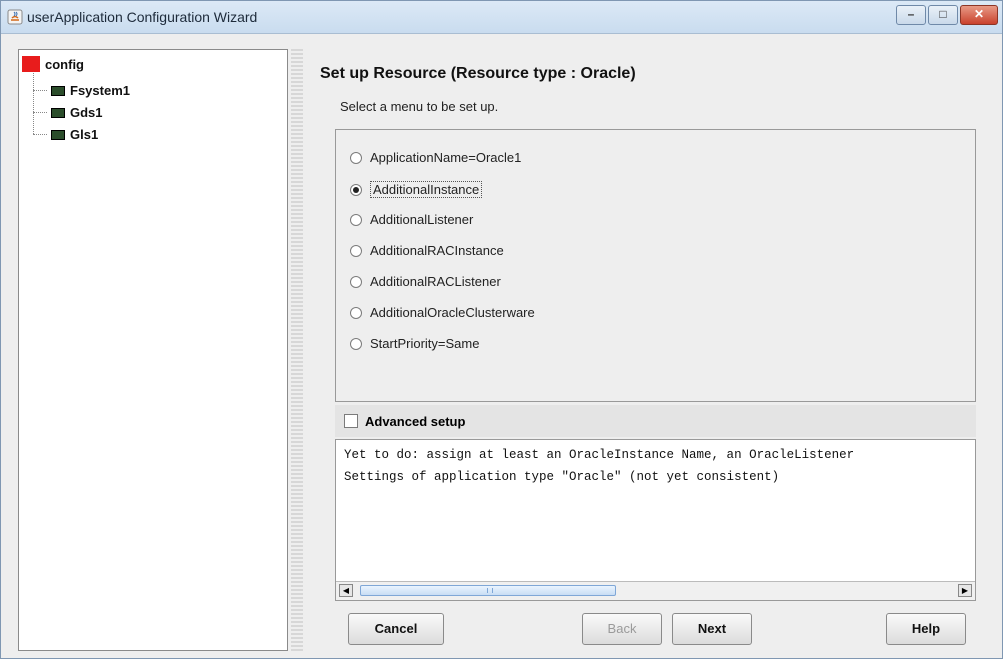  Describe the element at coordinates (452, 312) in the screenshot. I see `option-label: AdditionalOracleClusterware` at that location.